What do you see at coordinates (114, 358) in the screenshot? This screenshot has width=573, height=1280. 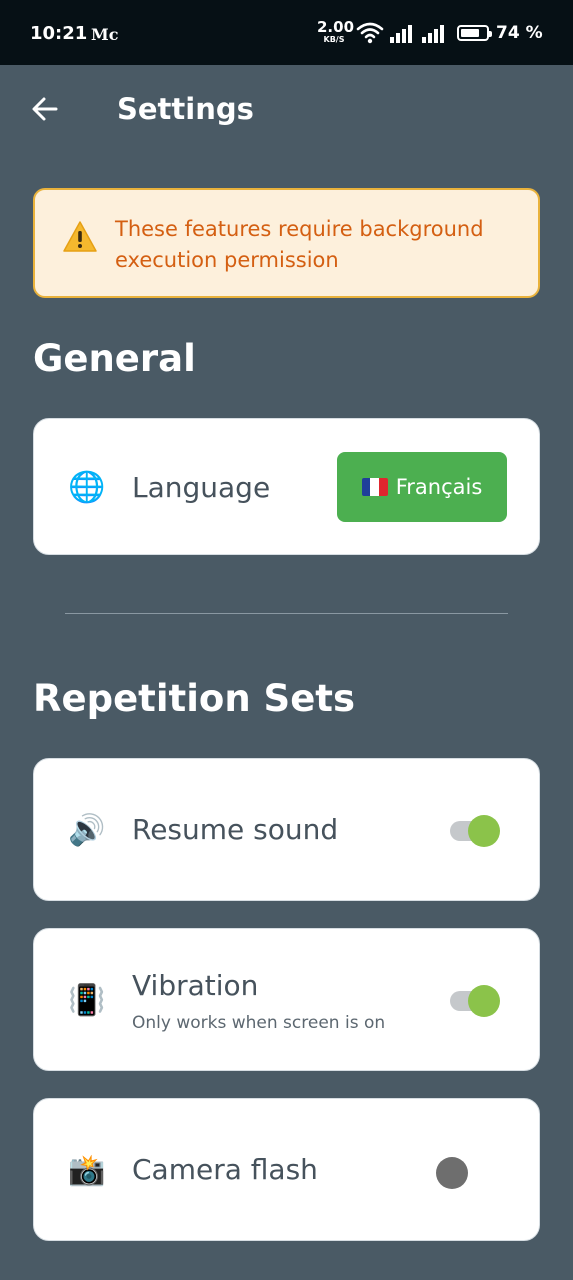 I see `section-title-general: General` at bounding box center [114, 358].